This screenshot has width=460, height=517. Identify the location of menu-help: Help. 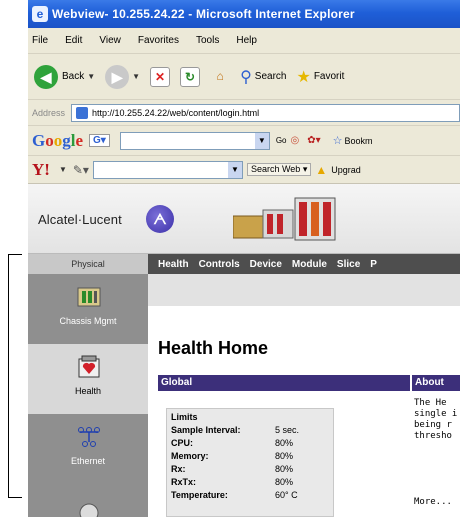
(246, 40).